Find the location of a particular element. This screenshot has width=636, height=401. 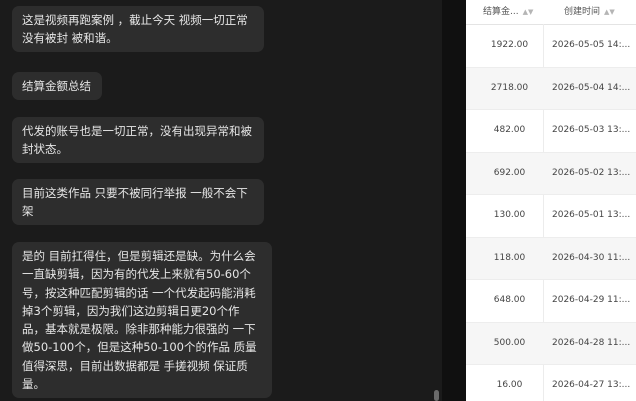

amount-cell: 16.00 is located at coordinates (509, 385).